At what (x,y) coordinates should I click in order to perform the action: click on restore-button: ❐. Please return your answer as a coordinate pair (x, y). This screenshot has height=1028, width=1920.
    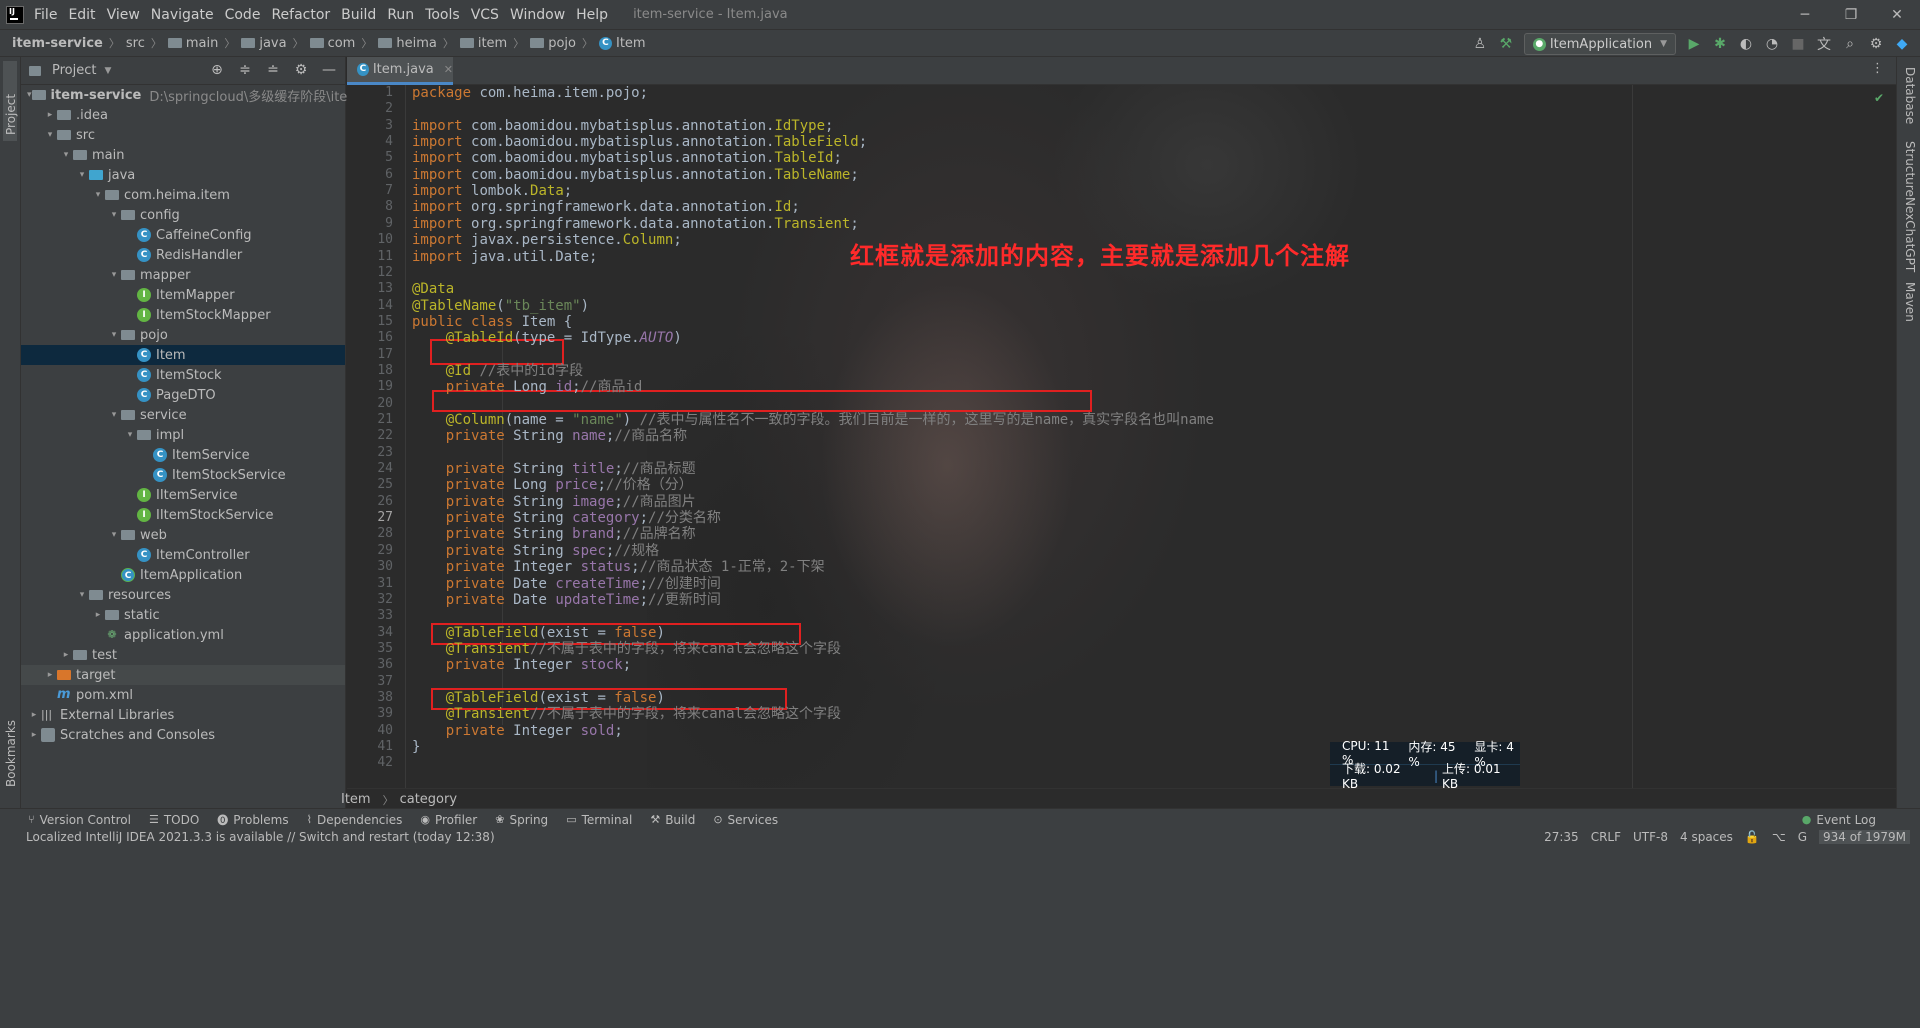
    Looking at the image, I should click on (1851, 14).